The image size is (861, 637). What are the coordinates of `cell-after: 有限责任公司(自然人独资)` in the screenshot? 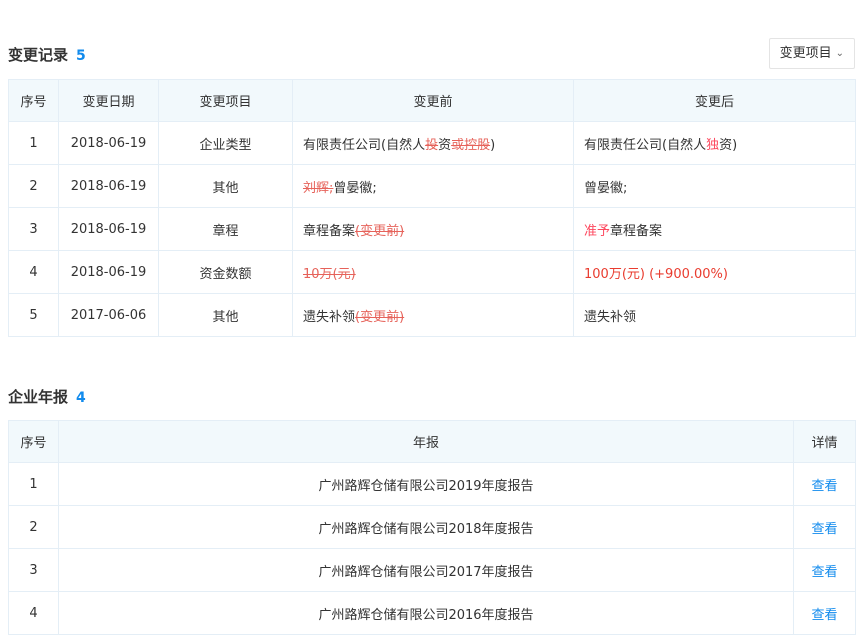 It's located at (714, 143).